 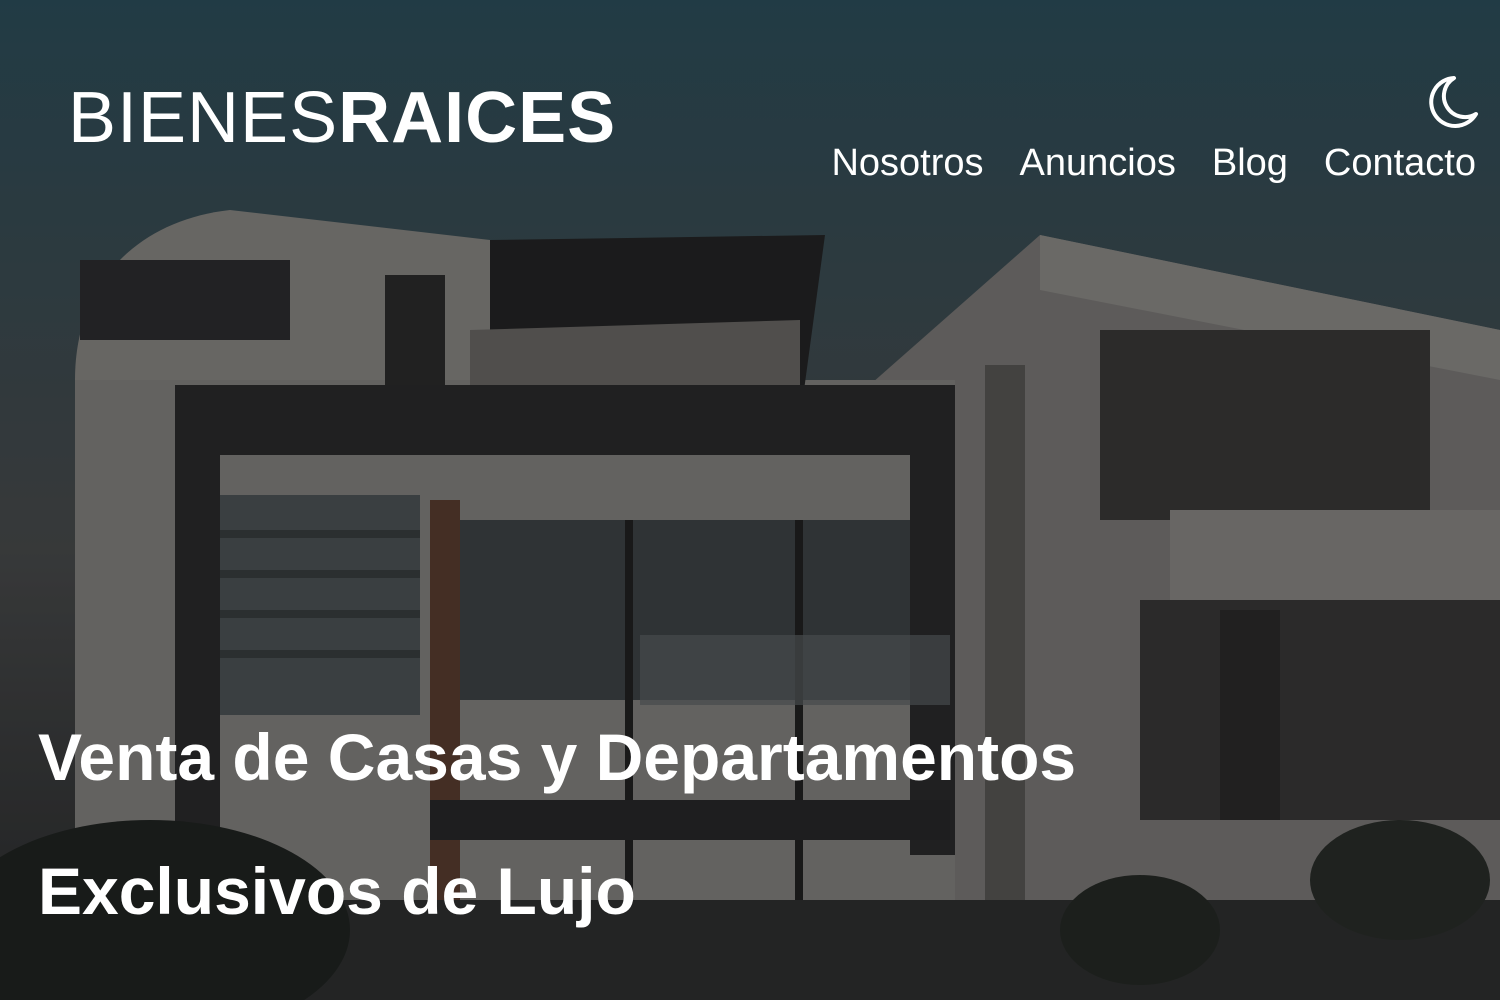 What do you see at coordinates (1453, 102) in the screenshot?
I see `moon-icon` at bounding box center [1453, 102].